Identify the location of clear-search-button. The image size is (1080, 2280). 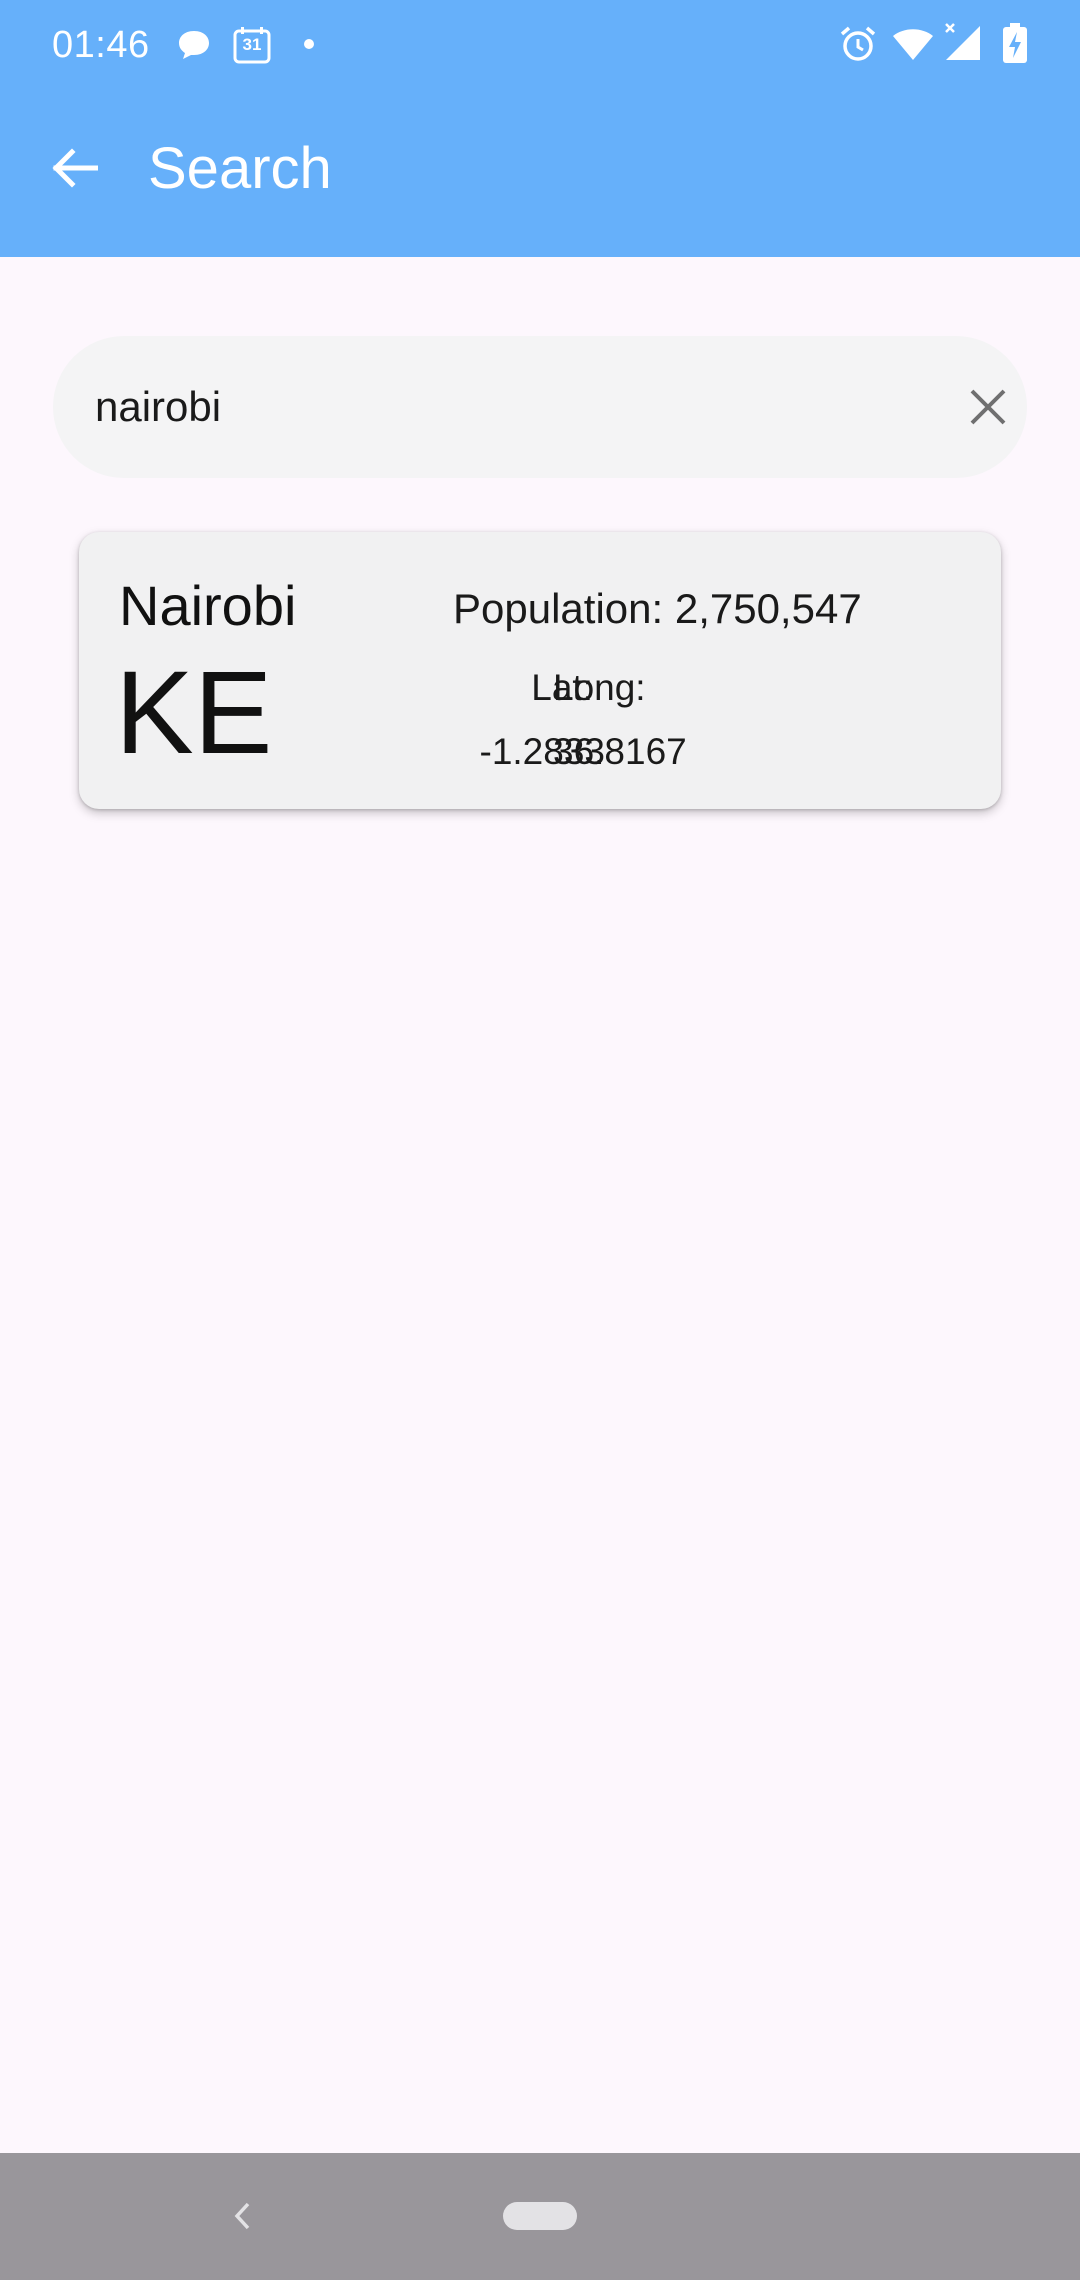
(988, 407).